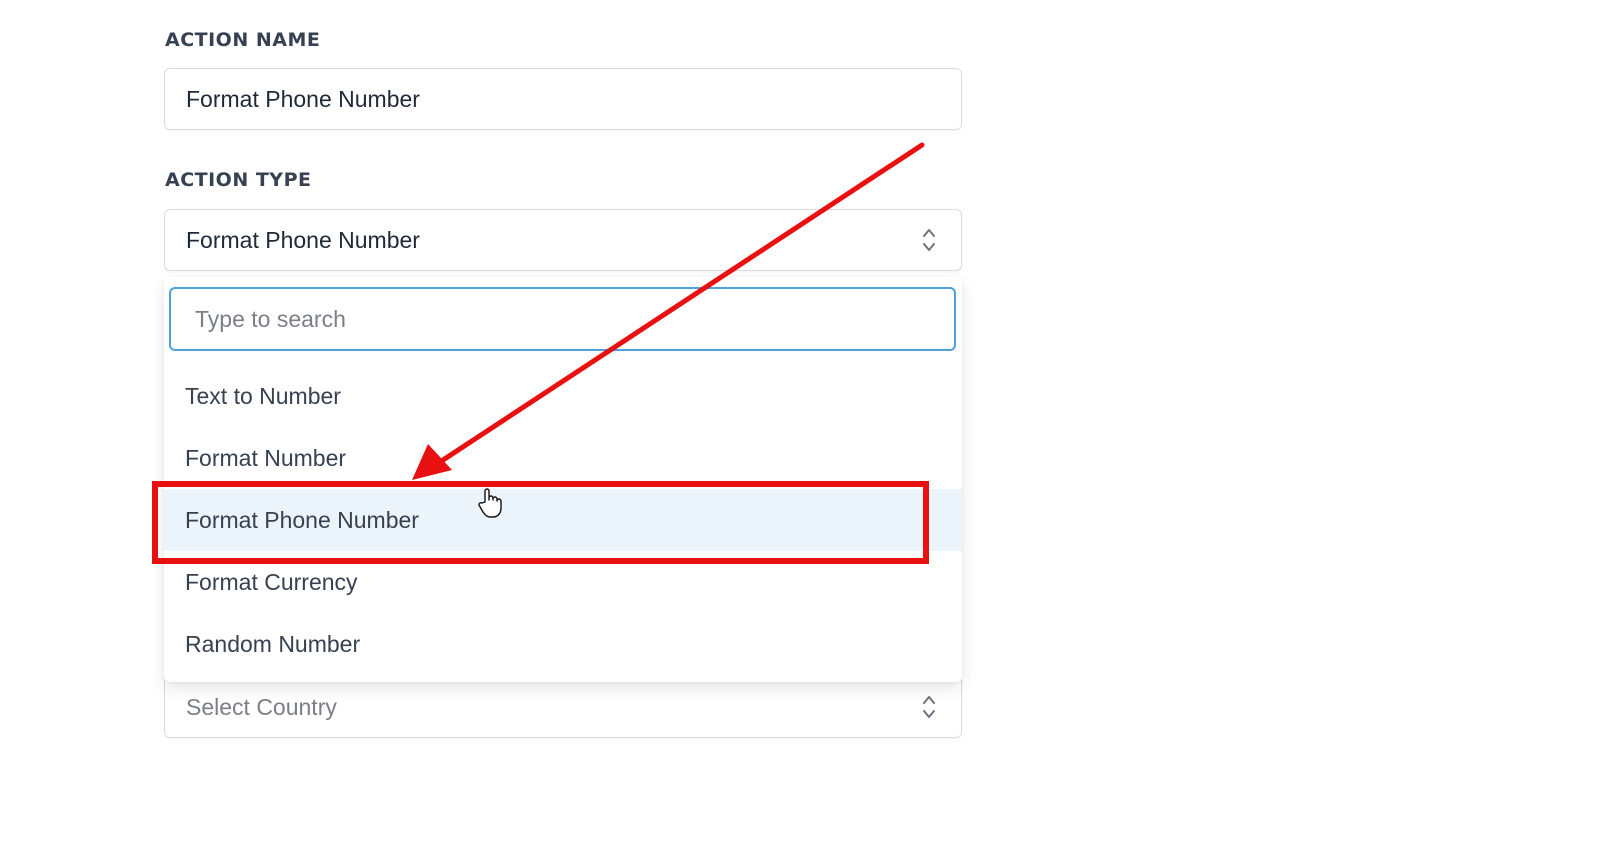 The height and width of the screenshot is (842, 1600). I want to click on action-name-label: ACTION NAME, so click(243, 40).